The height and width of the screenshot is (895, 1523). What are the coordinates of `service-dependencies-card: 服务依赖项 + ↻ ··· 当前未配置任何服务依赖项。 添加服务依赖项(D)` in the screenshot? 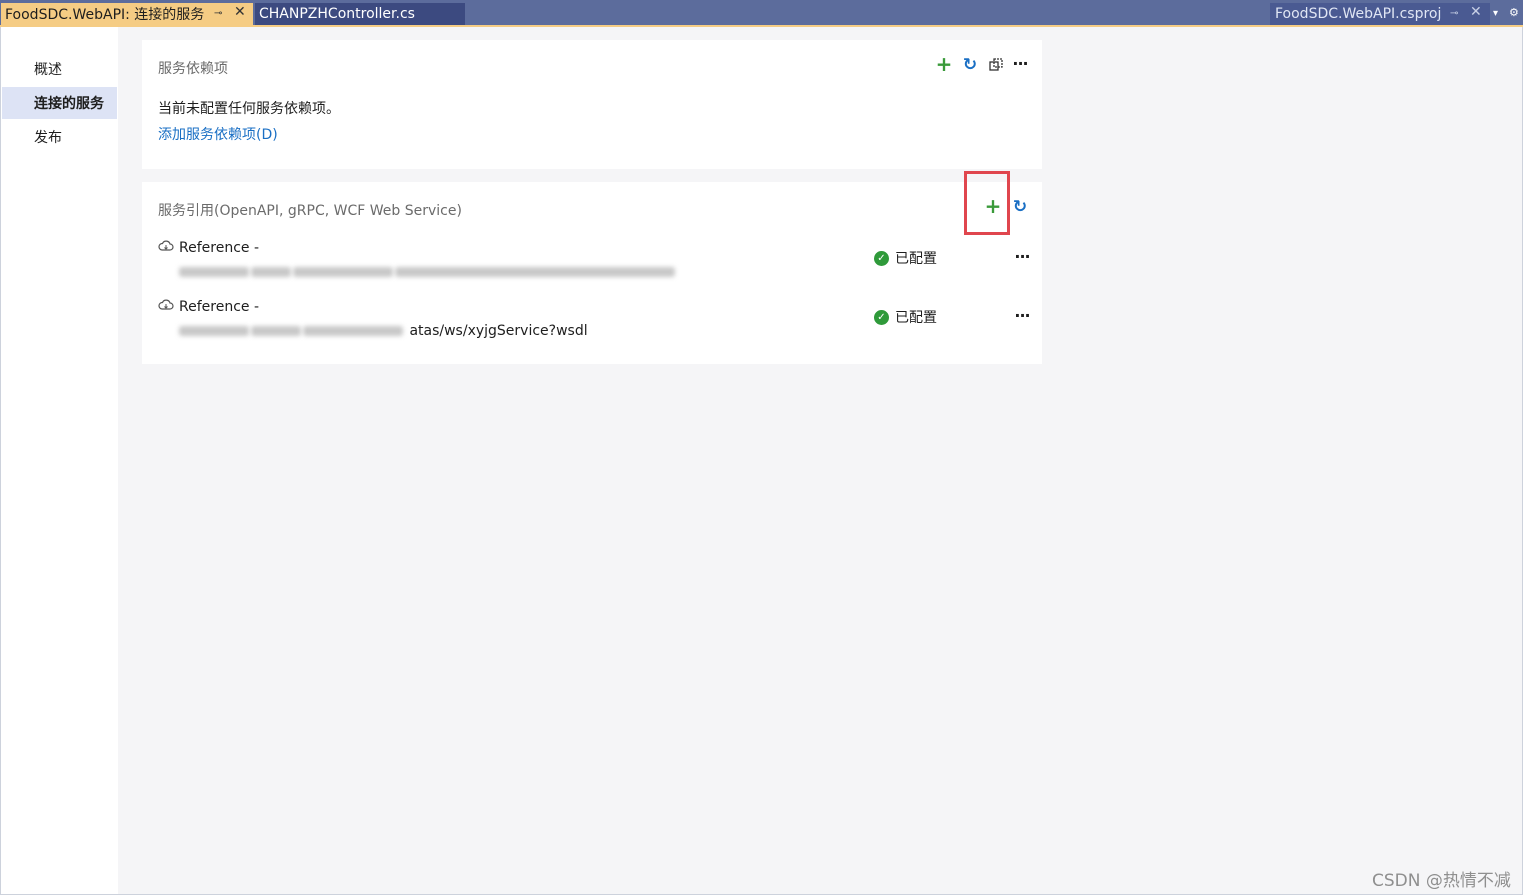 It's located at (592, 104).